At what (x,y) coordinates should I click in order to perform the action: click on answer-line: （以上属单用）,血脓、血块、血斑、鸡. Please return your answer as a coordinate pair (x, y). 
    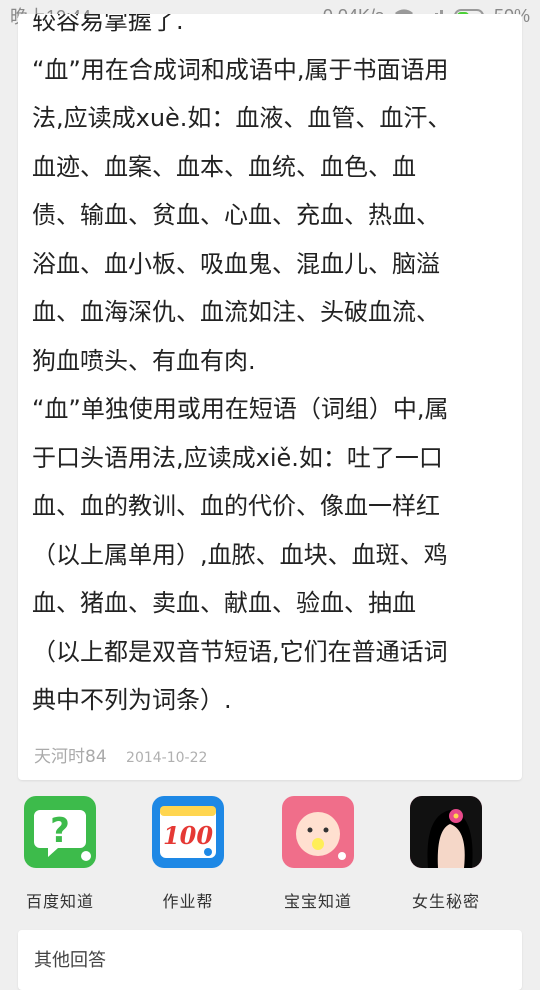
    Looking at the image, I should click on (240, 554).